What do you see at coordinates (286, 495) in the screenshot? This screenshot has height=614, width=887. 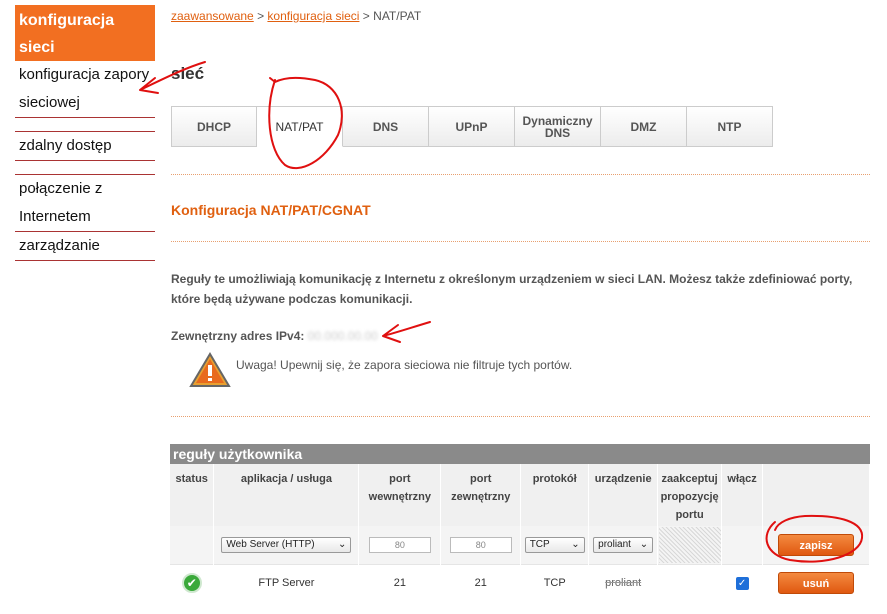 I see `column-header-application: aplikacja / usługa` at bounding box center [286, 495].